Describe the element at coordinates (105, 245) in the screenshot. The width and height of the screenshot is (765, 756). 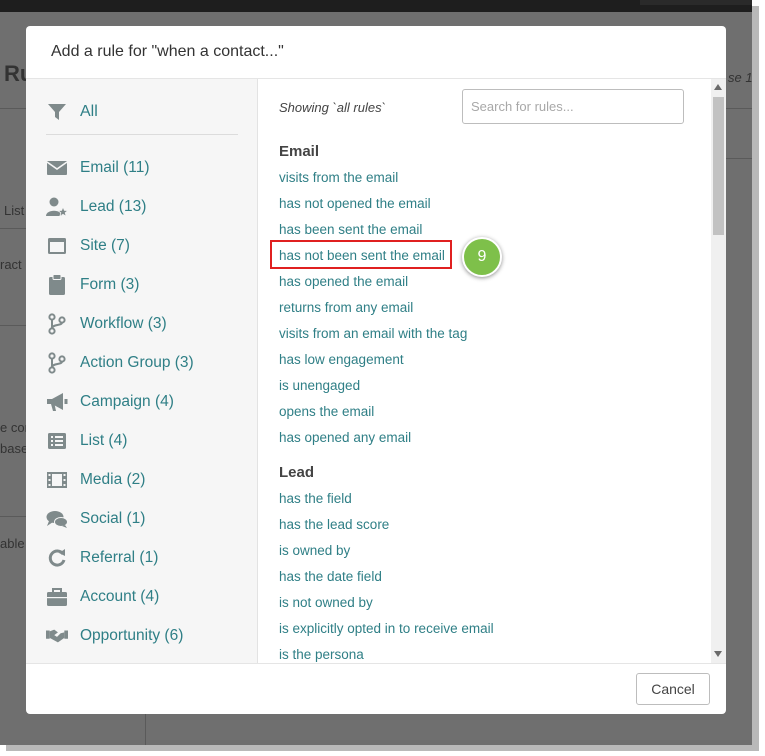
I see `category-label: Site (7)` at that location.